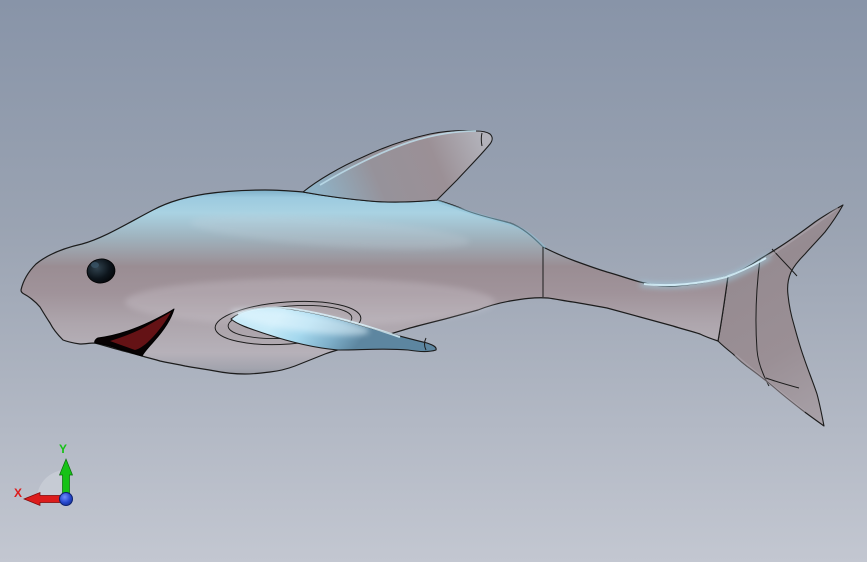 The height and width of the screenshot is (562, 867). What do you see at coordinates (66, 499) in the screenshot?
I see `z-axis-hub` at bounding box center [66, 499].